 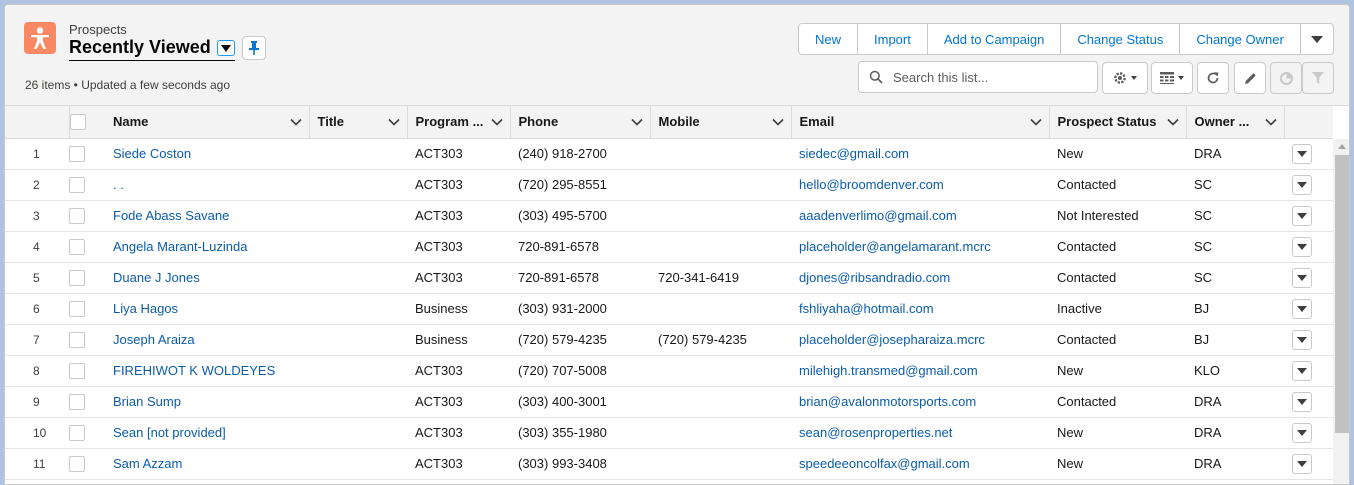 What do you see at coordinates (1342, 146) in the screenshot?
I see `scroll-up-arrow-icon` at bounding box center [1342, 146].